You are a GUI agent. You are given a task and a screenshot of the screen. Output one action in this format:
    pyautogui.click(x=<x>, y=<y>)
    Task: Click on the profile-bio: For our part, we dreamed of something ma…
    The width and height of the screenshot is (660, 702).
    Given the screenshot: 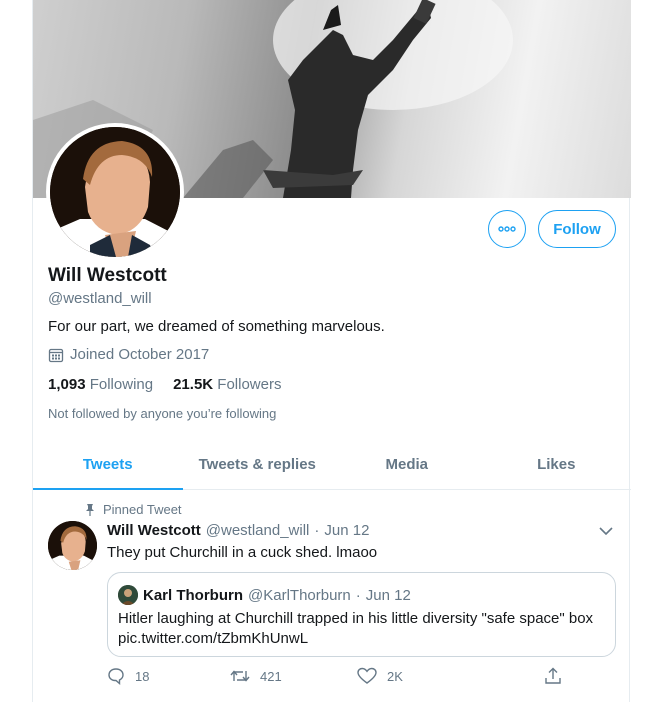 What is the action you would take?
    pyautogui.click(x=216, y=326)
    